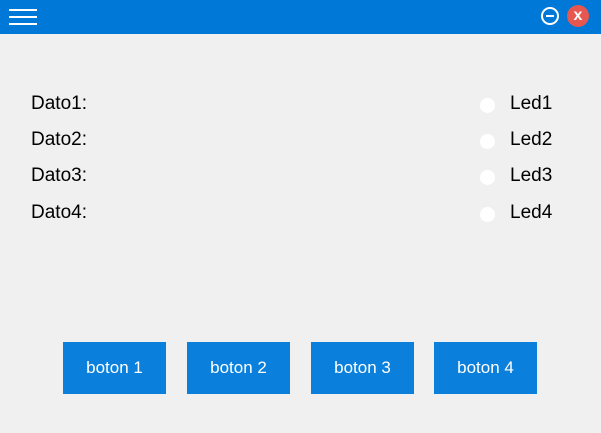 The image size is (601, 433). What do you see at coordinates (578, 16) in the screenshot?
I see `close-icon: x` at bounding box center [578, 16].